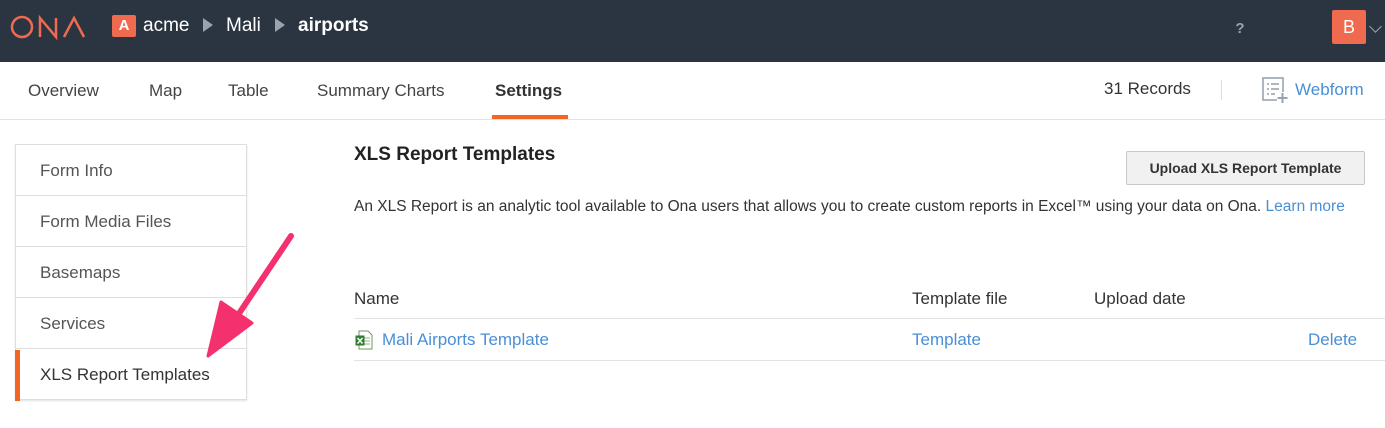 The image size is (1385, 428). What do you see at coordinates (1245, 168) in the screenshot?
I see `upload-xls-report-template-button: Upload XLS Report Template` at bounding box center [1245, 168].